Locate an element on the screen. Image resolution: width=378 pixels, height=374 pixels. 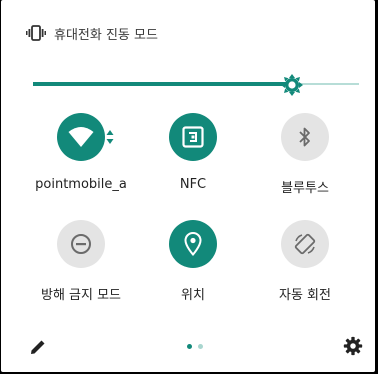
page-dot-active is located at coordinates (189, 346).